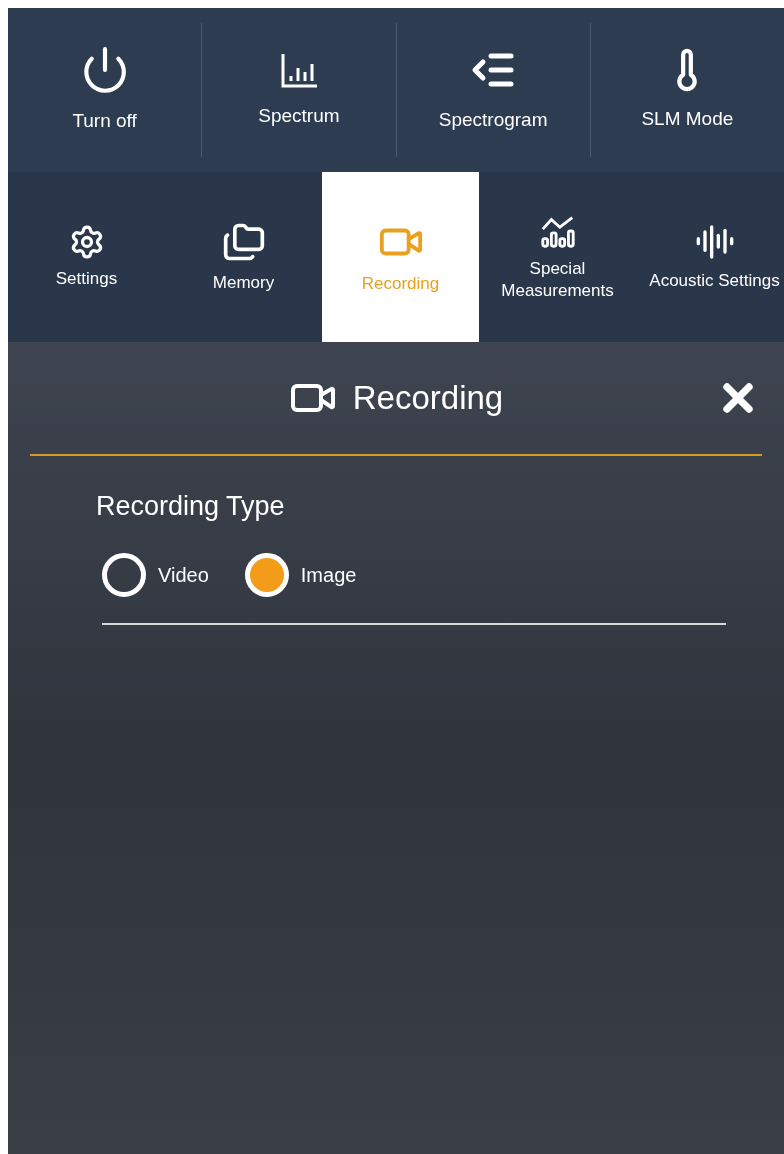  I want to click on sound-wave-icon, so click(714, 242).